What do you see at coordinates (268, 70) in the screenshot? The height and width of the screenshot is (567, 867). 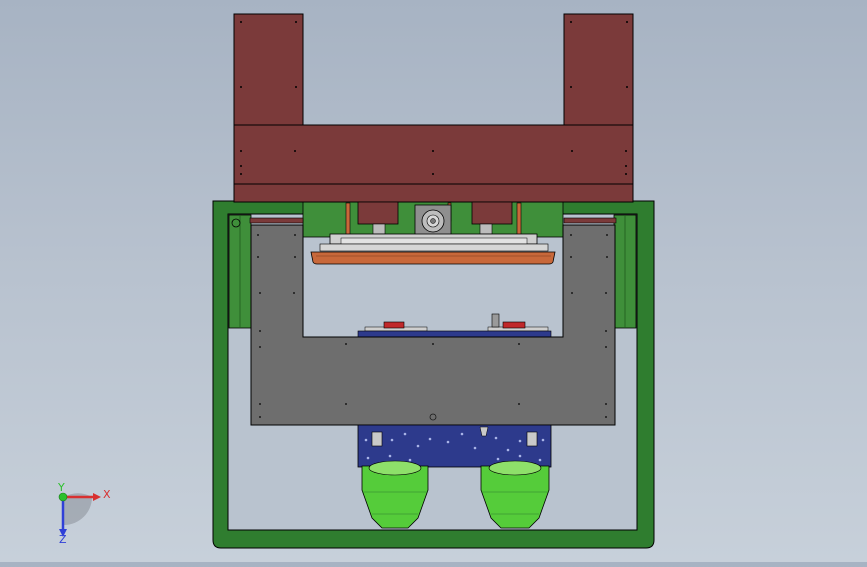 I see `left-upright` at bounding box center [268, 70].